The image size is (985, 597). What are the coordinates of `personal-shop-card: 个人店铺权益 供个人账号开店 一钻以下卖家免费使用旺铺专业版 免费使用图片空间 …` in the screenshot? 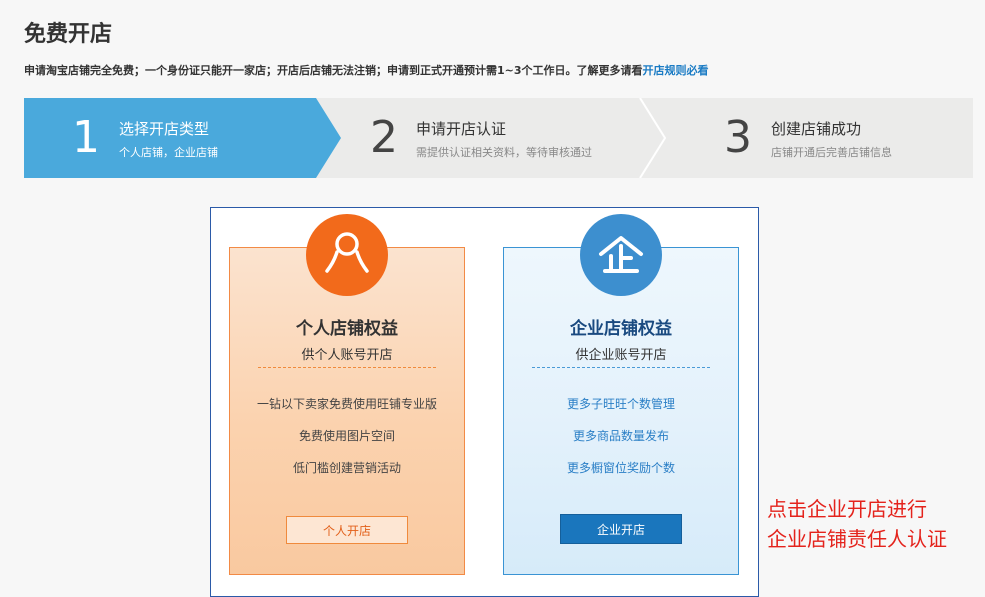 It's located at (347, 411).